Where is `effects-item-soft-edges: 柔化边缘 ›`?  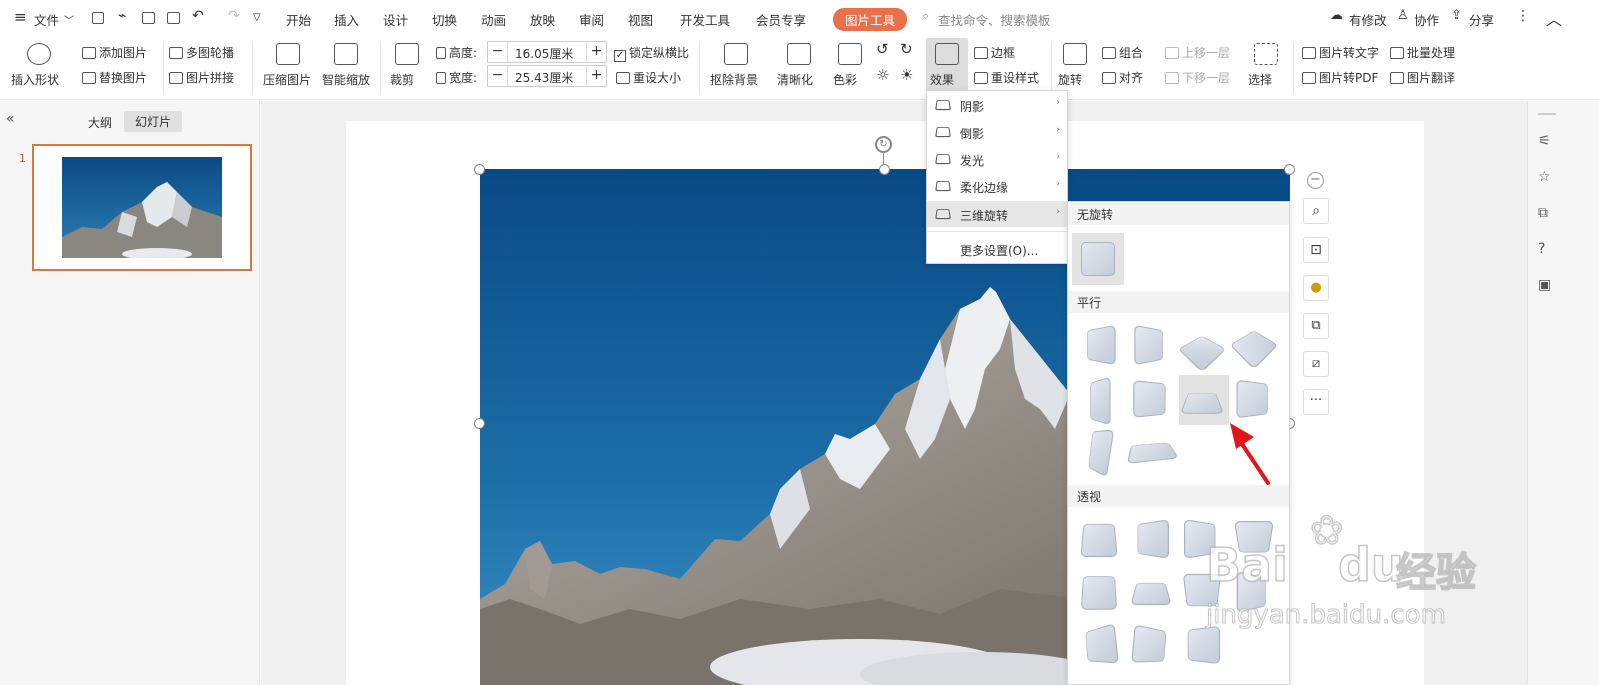
effects-item-soft-edges: 柔化边缘 › is located at coordinates (997, 186).